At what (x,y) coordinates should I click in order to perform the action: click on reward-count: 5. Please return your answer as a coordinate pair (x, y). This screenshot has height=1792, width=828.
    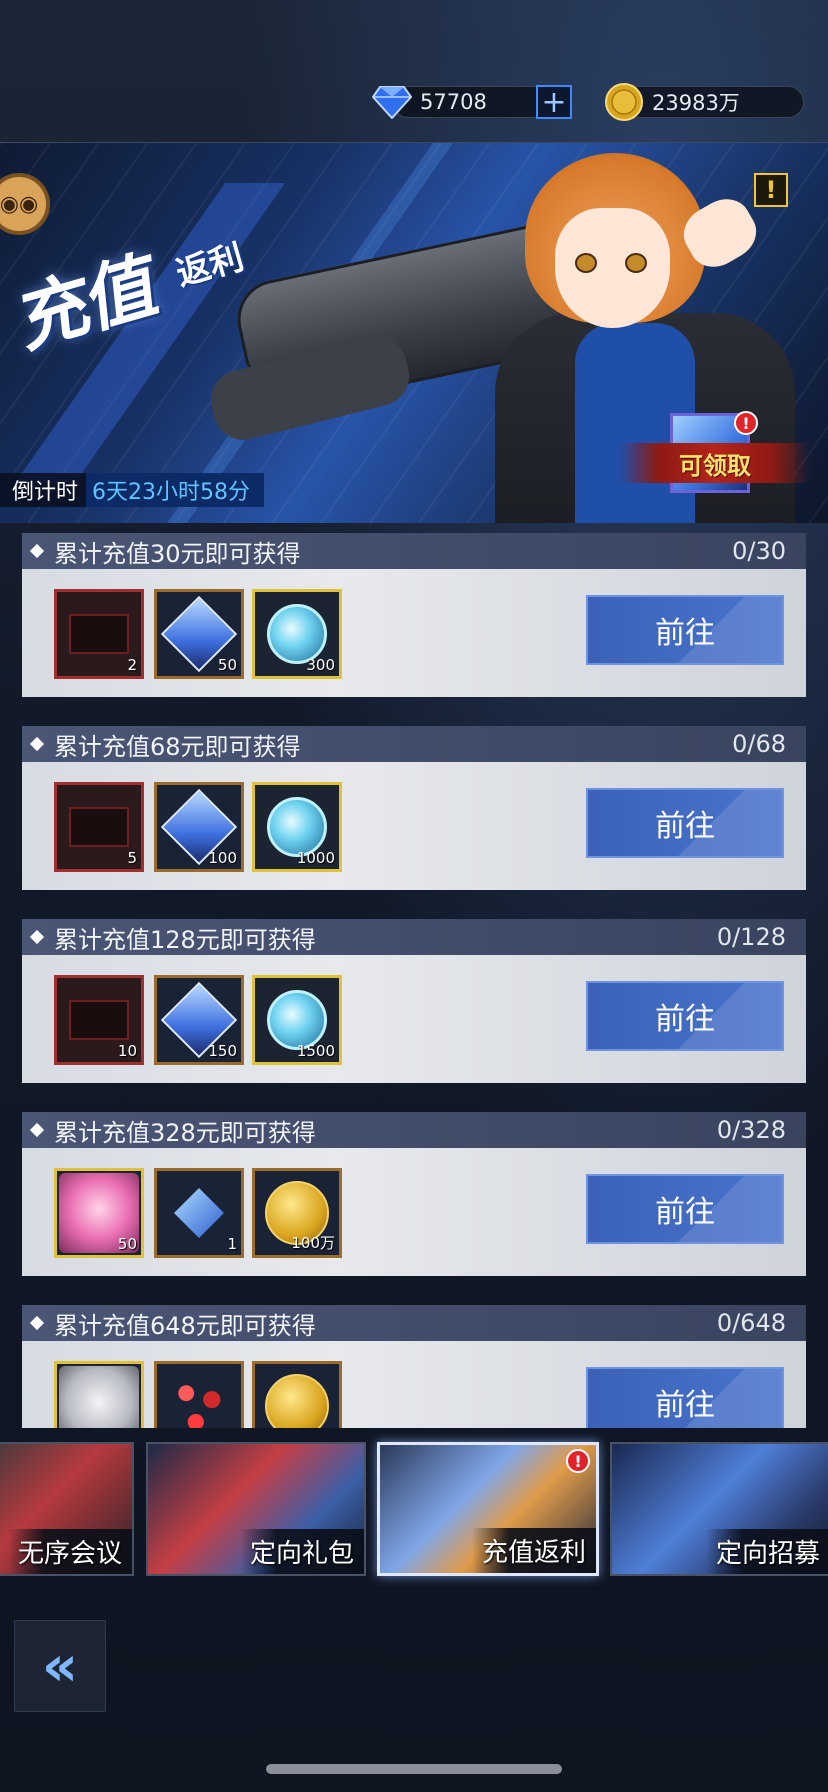
    Looking at the image, I should click on (132, 858).